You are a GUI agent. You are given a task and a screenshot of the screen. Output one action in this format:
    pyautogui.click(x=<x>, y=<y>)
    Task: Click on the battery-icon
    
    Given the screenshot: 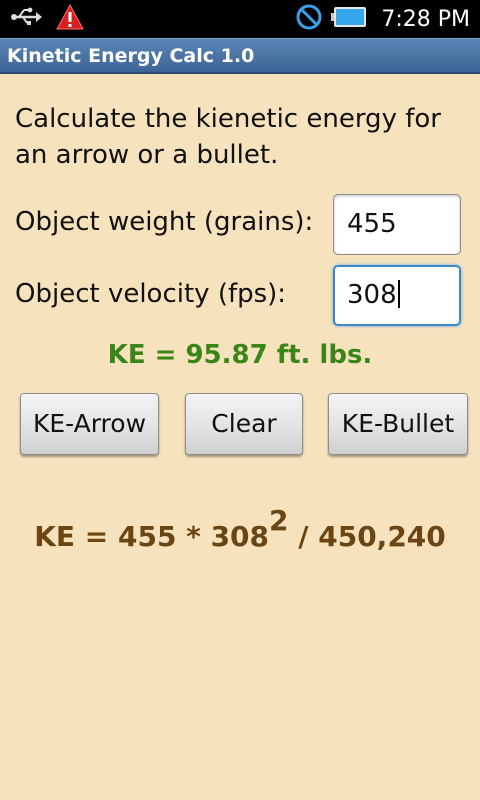 What is the action you would take?
    pyautogui.click(x=349, y=19)
    